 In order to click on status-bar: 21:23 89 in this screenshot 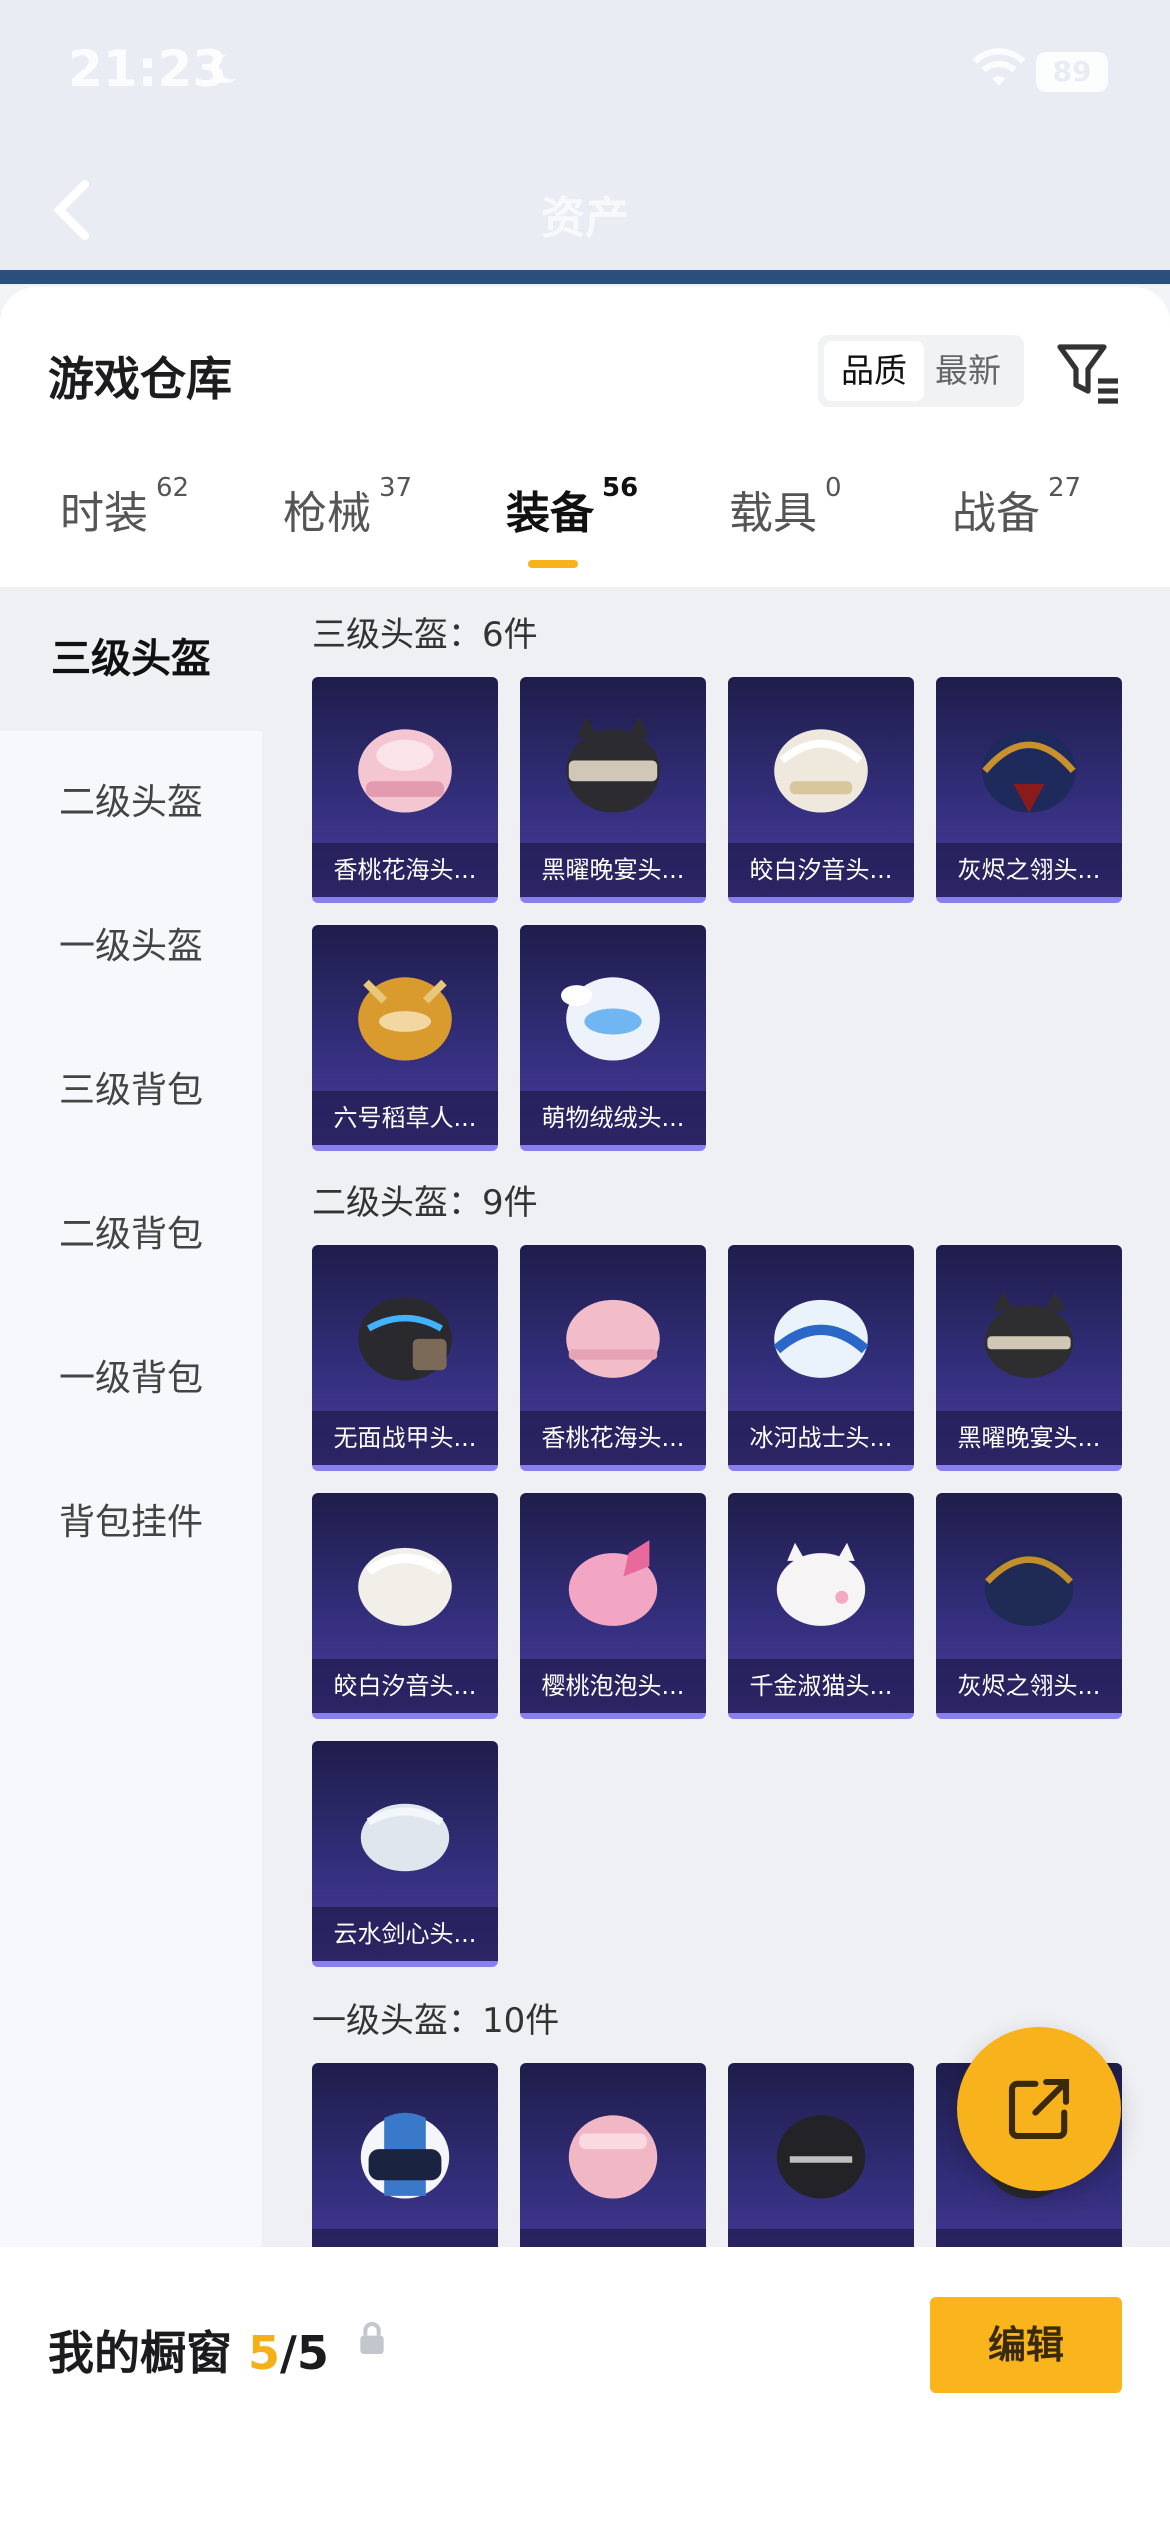, I will do `click(585, 70)`.